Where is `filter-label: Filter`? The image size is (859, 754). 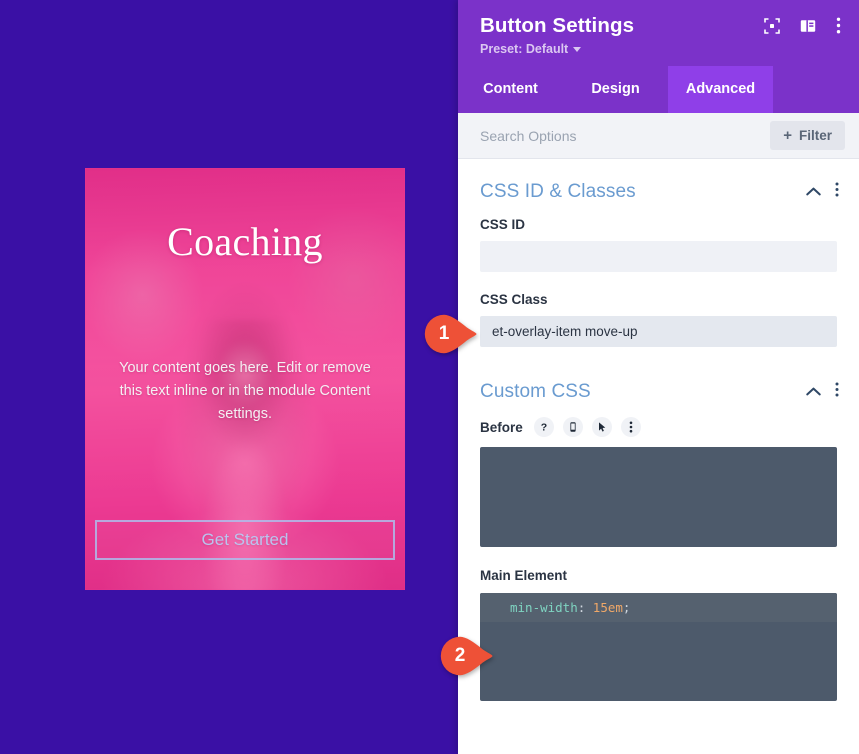
filter-label: Filter is located at coordinates (815, 135).